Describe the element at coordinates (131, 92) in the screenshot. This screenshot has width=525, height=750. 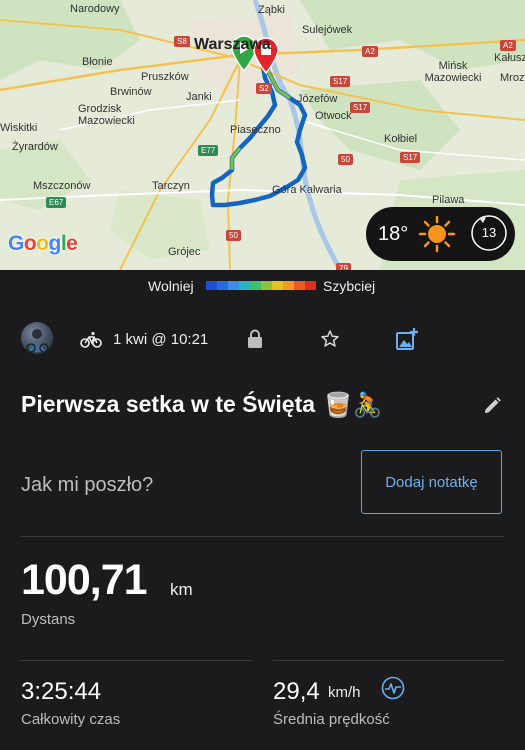
I see `map-label: Brwinów` at that location.